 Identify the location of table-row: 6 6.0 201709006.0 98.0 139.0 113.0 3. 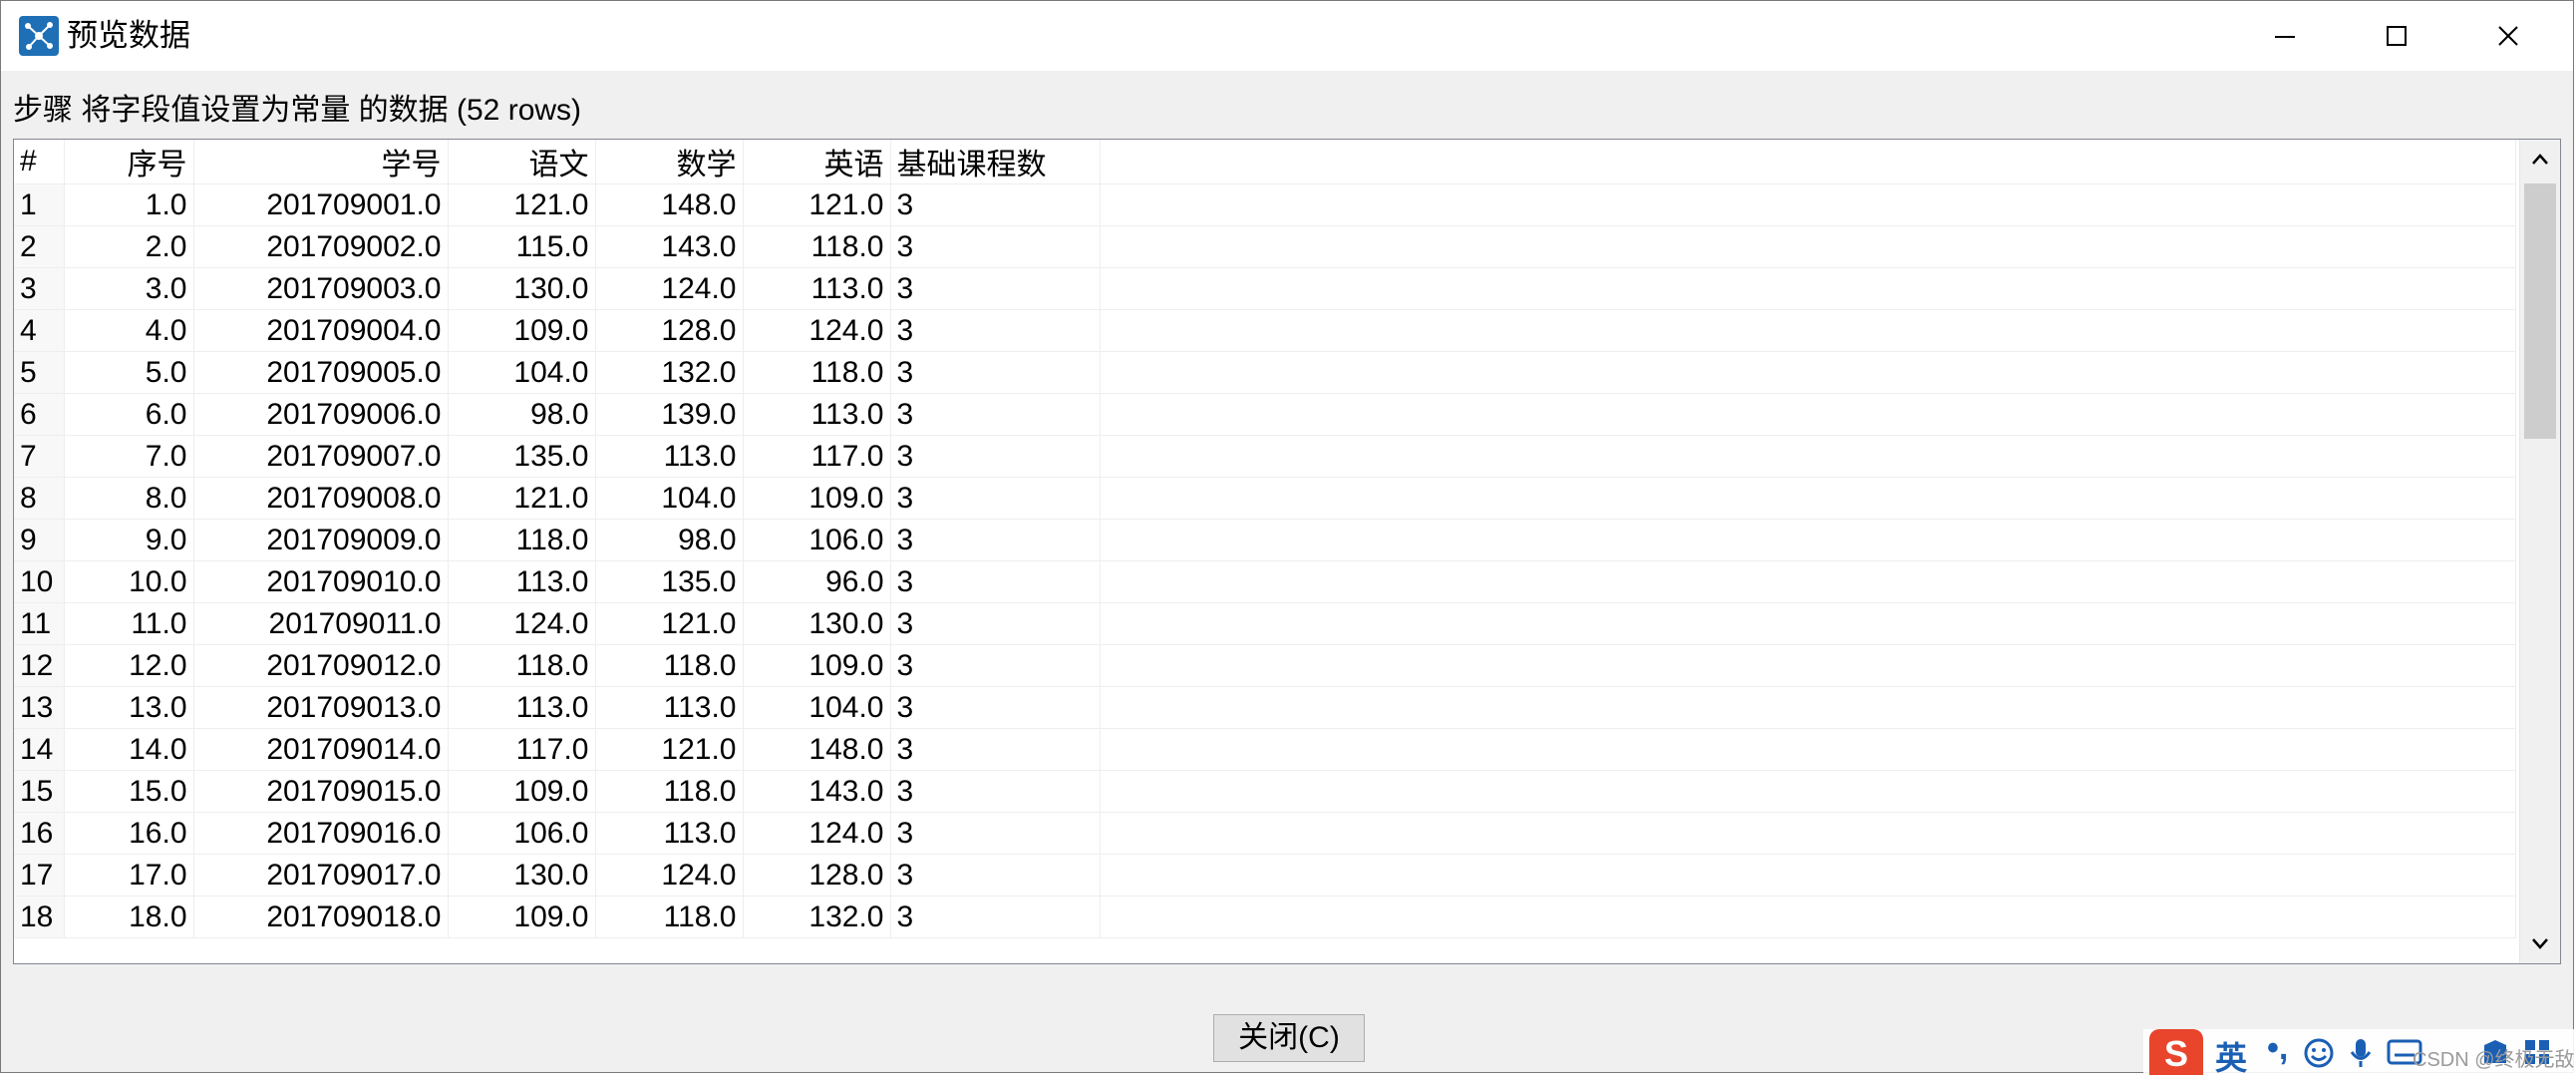
(1265, 414).